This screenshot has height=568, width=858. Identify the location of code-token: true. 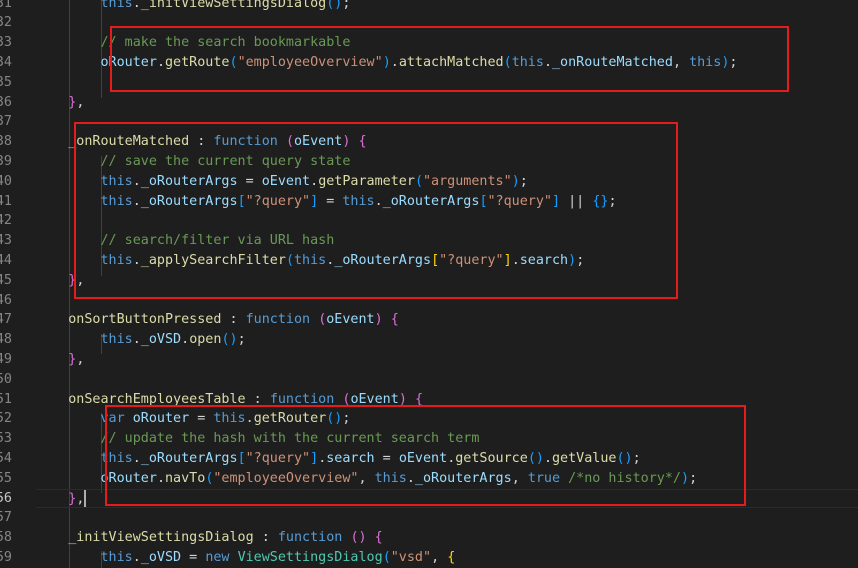
(544, 478).